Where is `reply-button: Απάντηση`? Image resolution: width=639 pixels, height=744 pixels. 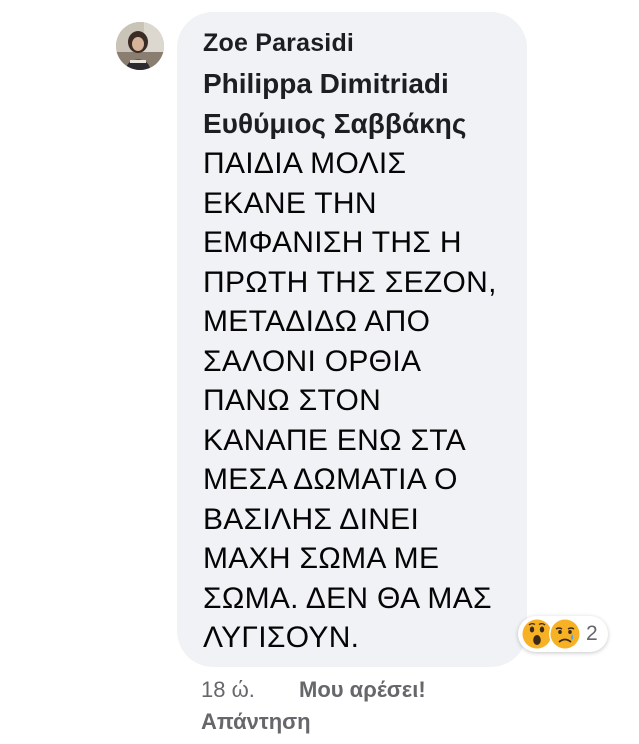
reply-button: Απάντηση is located at coordinates (256, 722).